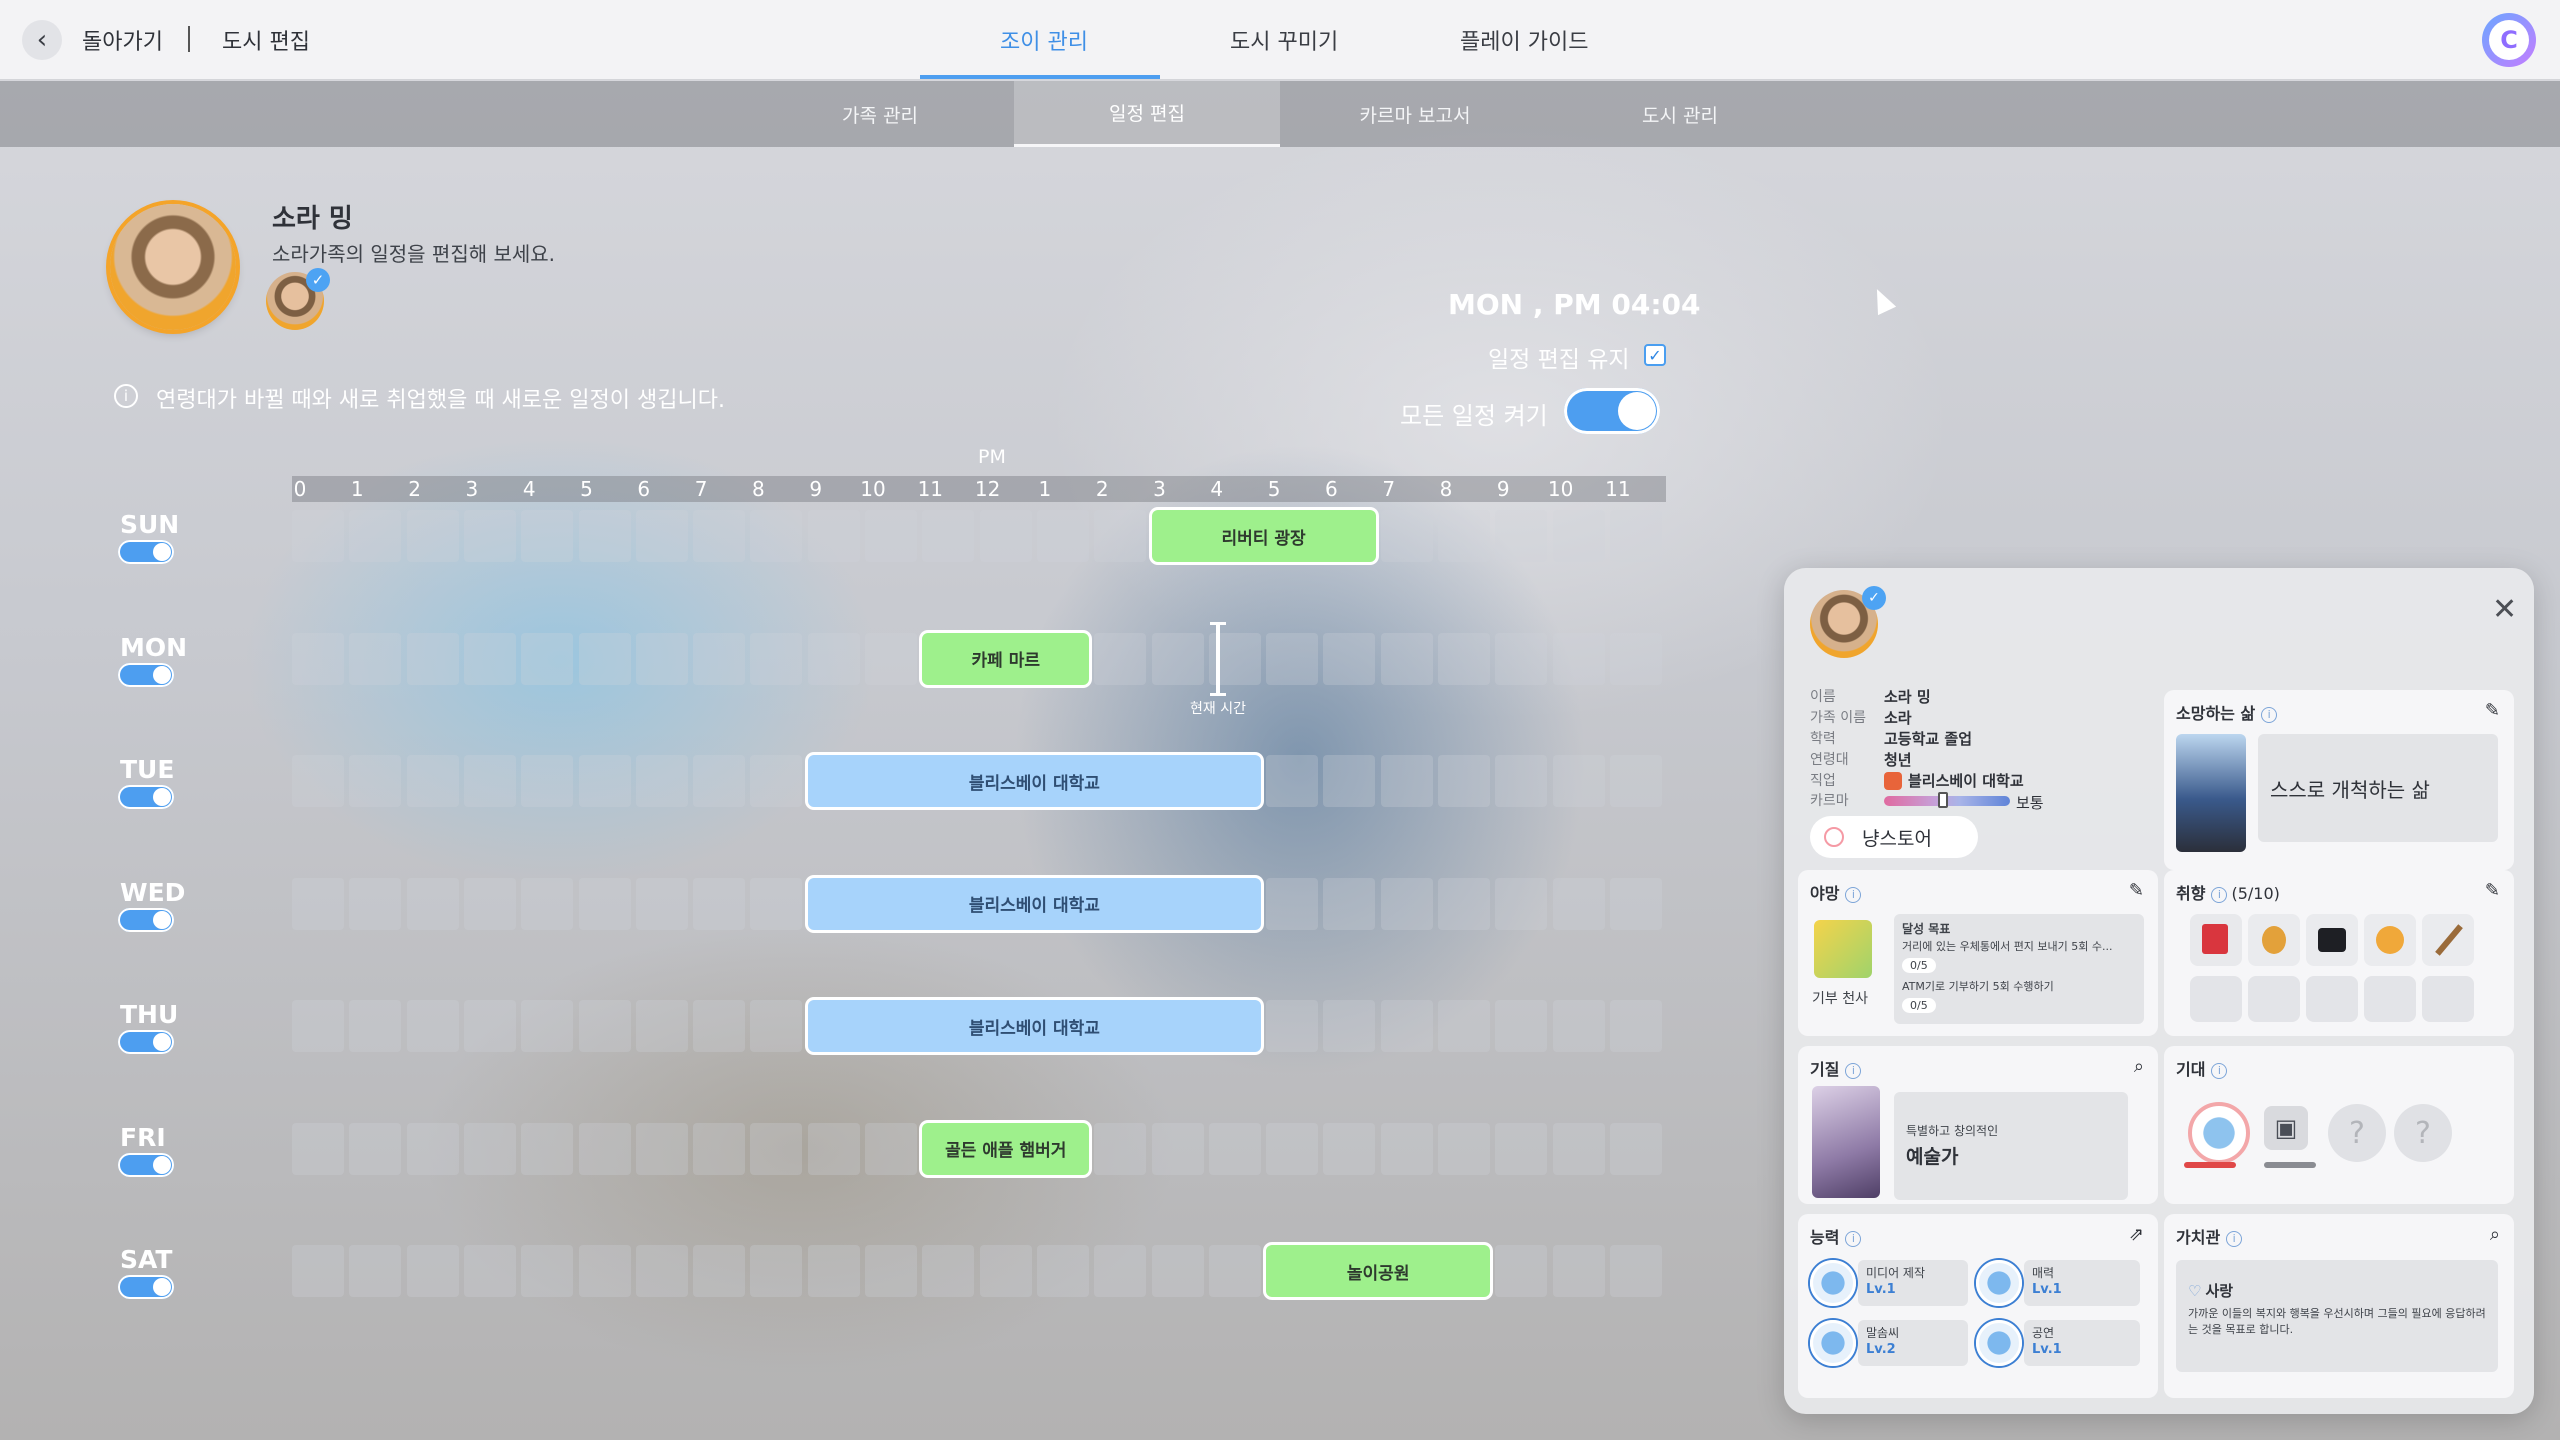 The height and width of the screenshot is (1440, 2560). Describe the element at coordinates (2509, 40) in the screenshot. I see `user-badge: C` at that location.